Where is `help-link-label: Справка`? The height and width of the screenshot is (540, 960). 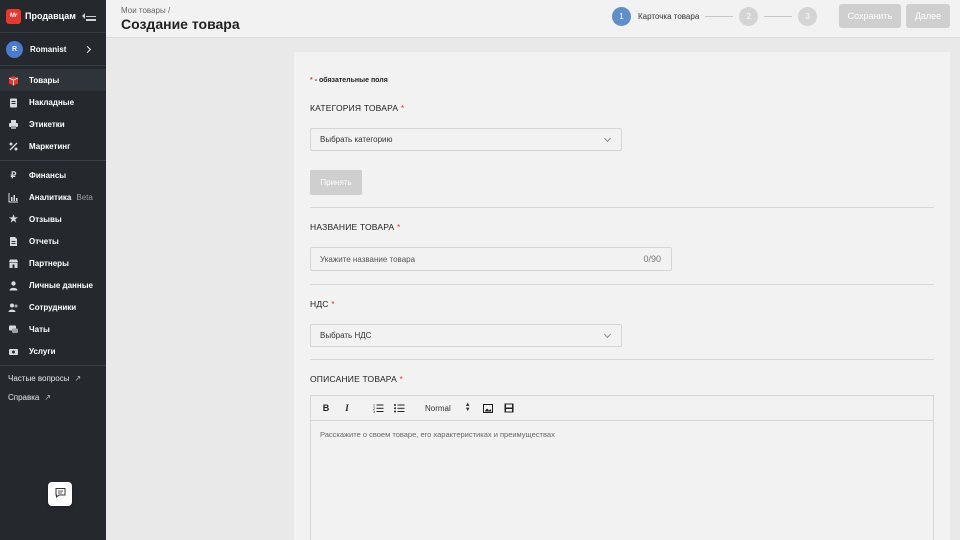
help-link-label: Справка is located at coordinates (24, 397).